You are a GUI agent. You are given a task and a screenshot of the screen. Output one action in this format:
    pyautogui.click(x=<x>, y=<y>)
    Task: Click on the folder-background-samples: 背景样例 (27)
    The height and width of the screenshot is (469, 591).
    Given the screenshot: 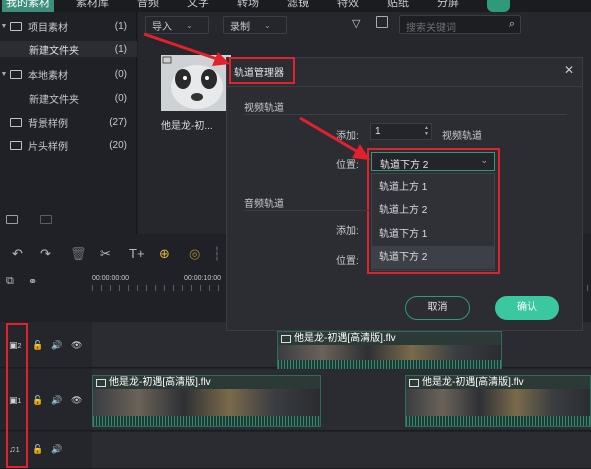 What is the action you would take?
    pyautogui.click(x=68, y=122)
    